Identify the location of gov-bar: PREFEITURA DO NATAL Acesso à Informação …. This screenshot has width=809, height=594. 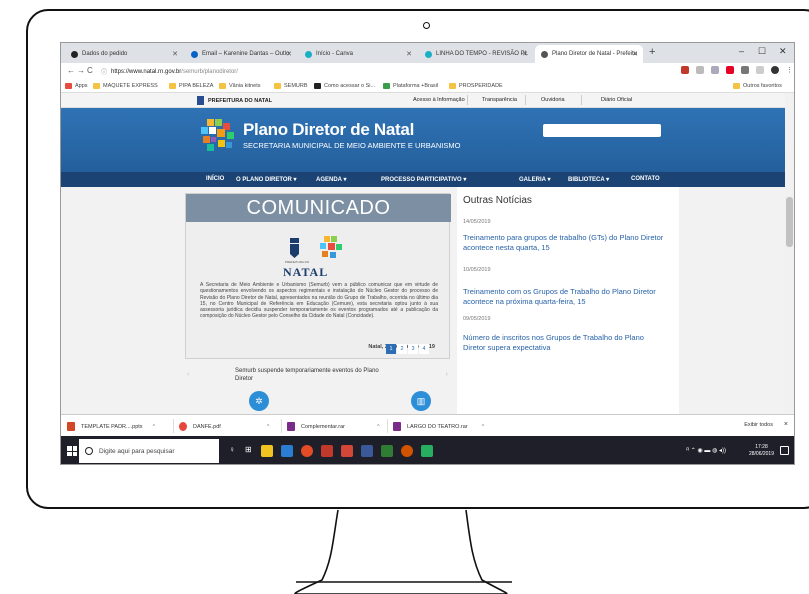
(424, 100).